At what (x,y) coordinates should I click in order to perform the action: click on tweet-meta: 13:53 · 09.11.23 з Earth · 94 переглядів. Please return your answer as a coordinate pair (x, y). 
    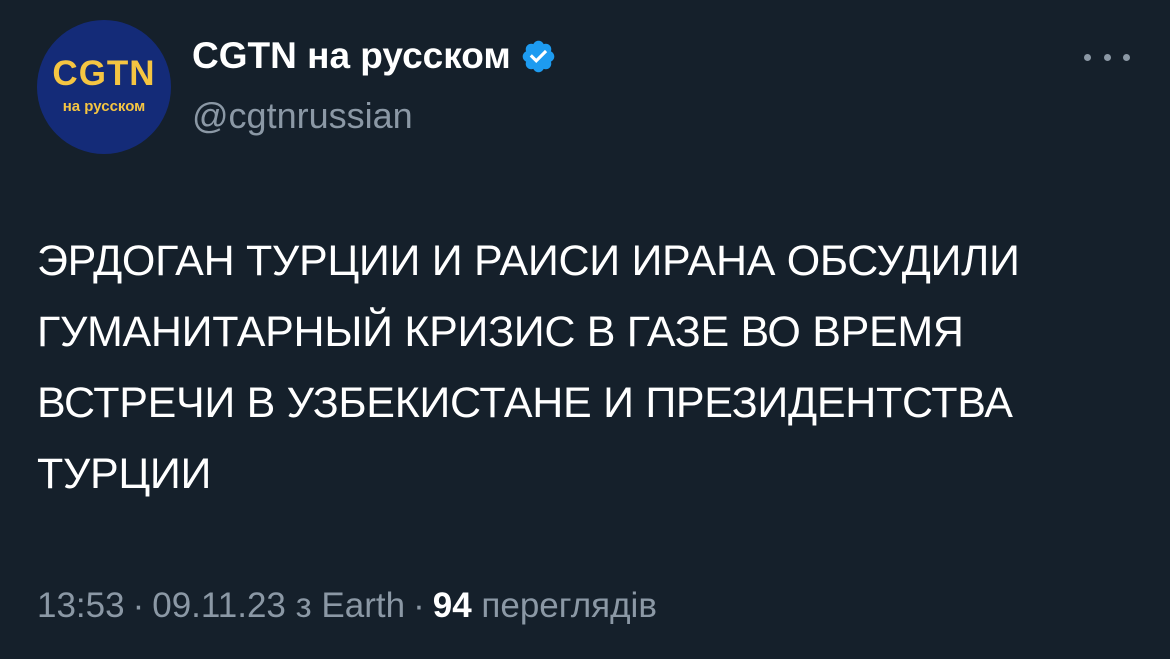
    Looking at the image, I should click on (347, 606).